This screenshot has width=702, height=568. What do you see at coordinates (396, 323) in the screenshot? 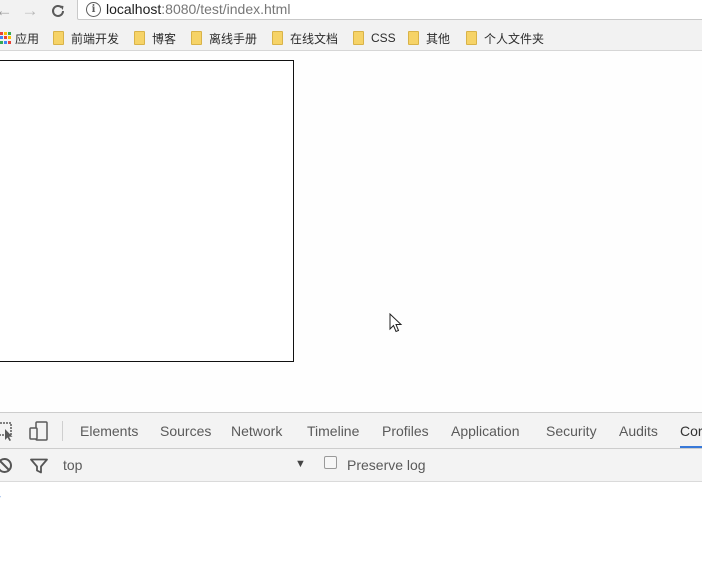
I see `mouse-pointer-icon` at bounding box center [396, 323].